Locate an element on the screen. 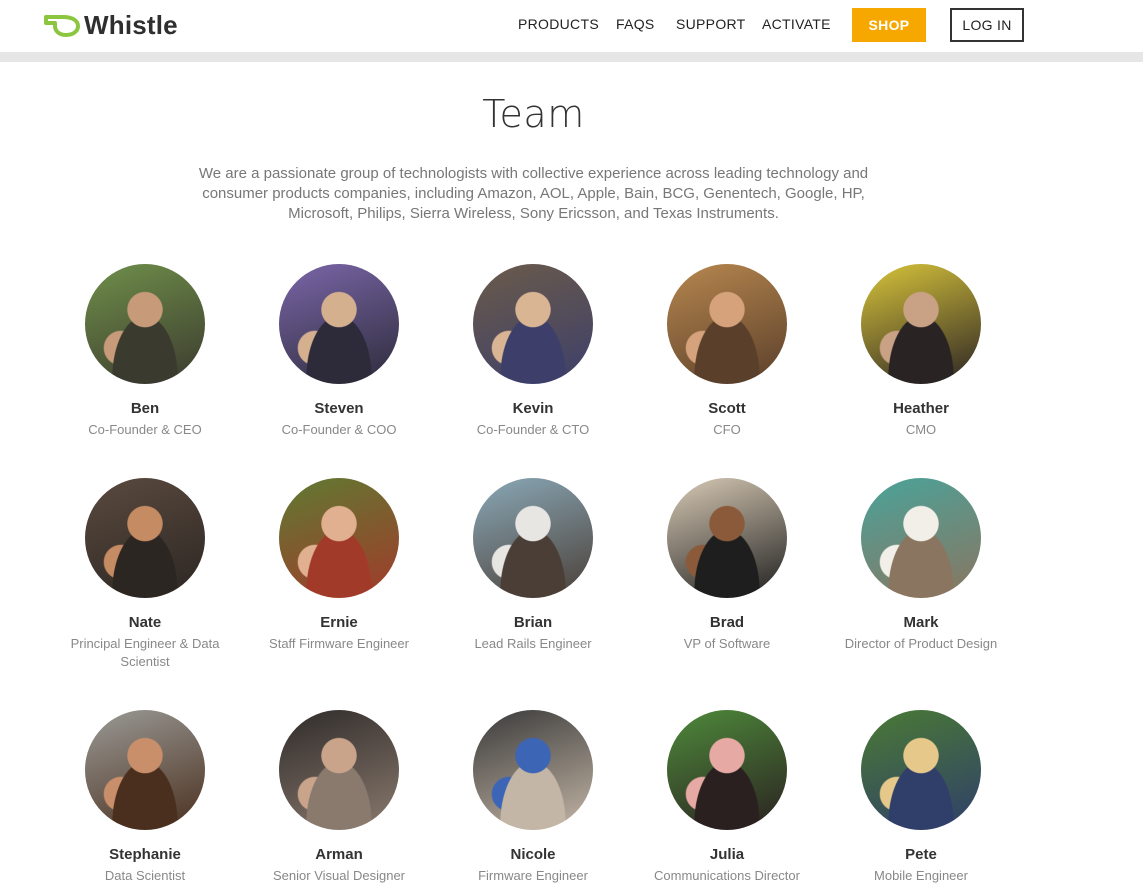 The width and height of the screenshot is (1143, 894). team-member-role: Principal Engineer & Data Scientist is located at coordinates (145, 652).